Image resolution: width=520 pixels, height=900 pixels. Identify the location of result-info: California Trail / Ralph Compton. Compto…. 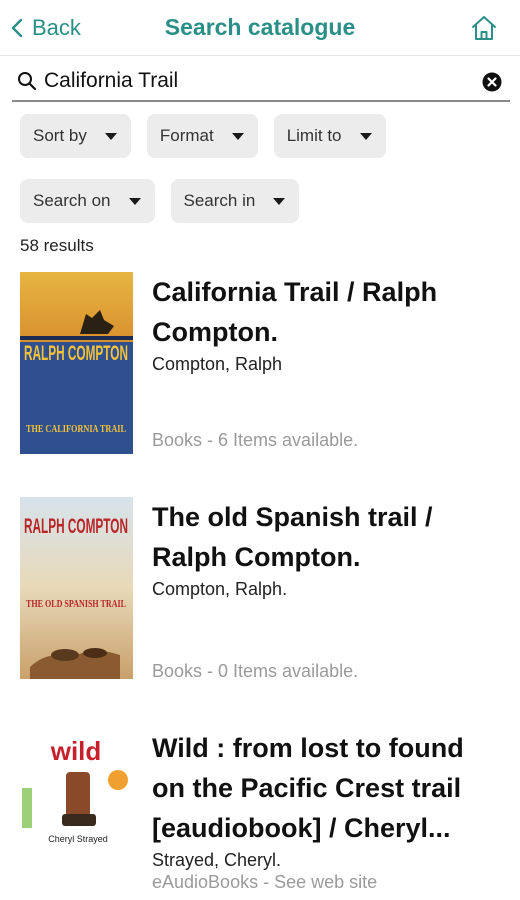
(327, 323).